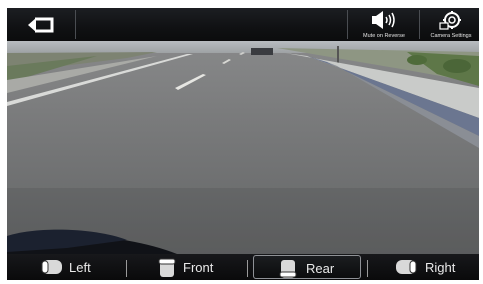 The width and height of the screenshot is (483, 284). Describe the element at coordinates (406, 267) in the screenshot. I see `right-camera-icon` at that location.